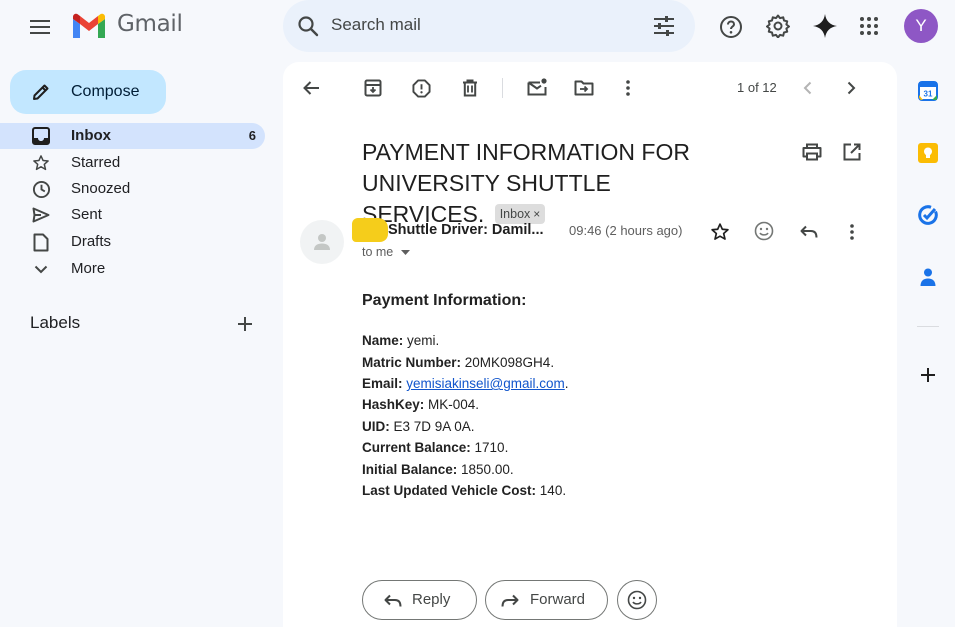 This screenshot has height=627, width=955. What do you see at coordinates (537, 87) in the screenshot?
I see `mark-unread-icon` at bounding box center [537, 87].